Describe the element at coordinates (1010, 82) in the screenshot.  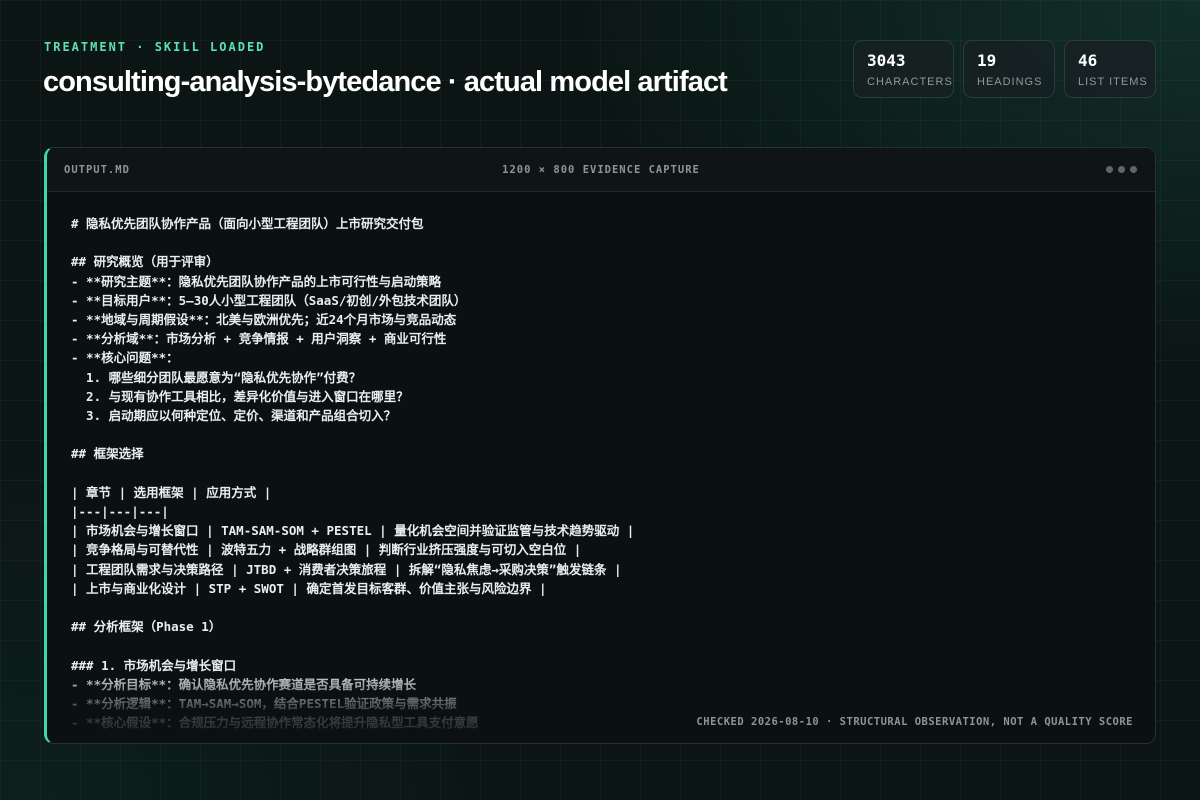
I see `stat-label: HEADINGS` at that location.